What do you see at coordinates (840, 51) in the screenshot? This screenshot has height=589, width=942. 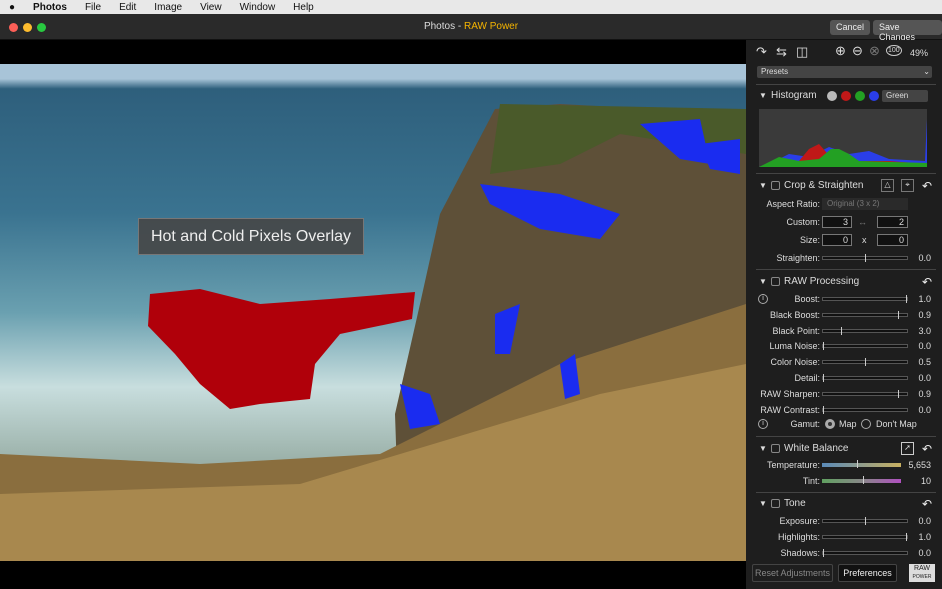 I see `zoom-in-icon: ⊕` at bounding box center [840, 51].